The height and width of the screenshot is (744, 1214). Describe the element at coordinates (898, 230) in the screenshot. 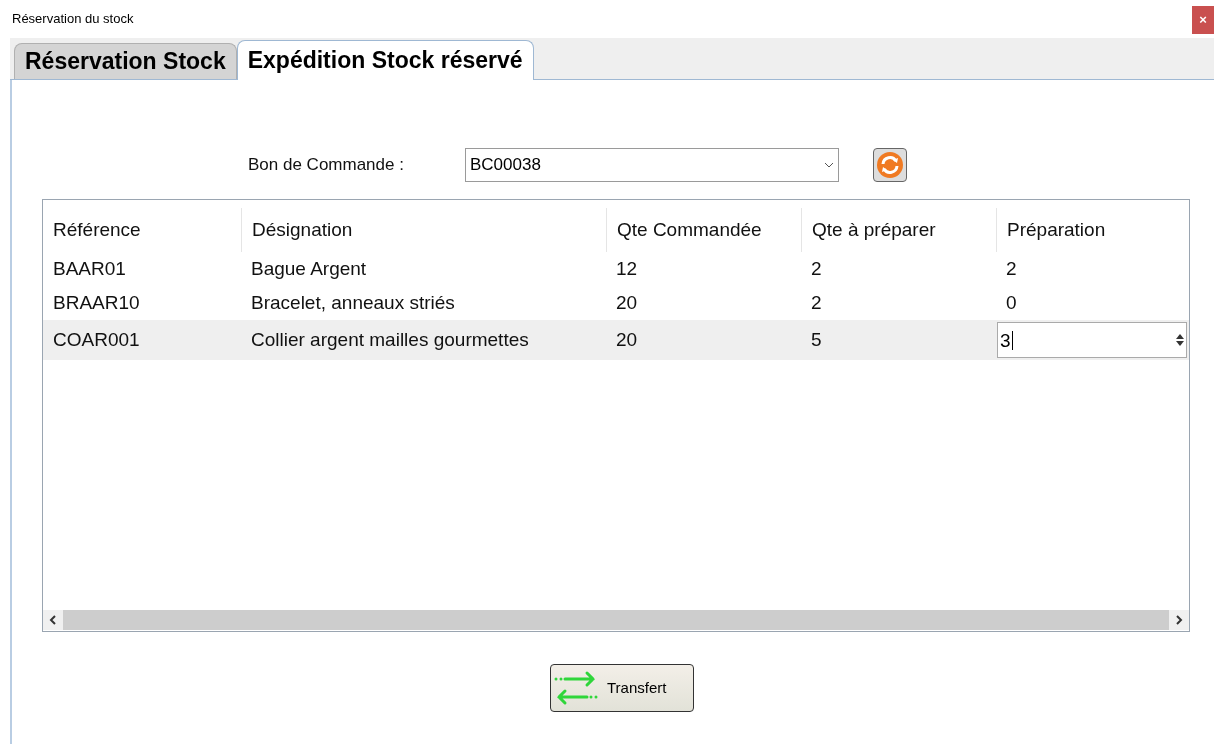

I see `column-header: Qte à préparer` at that location.